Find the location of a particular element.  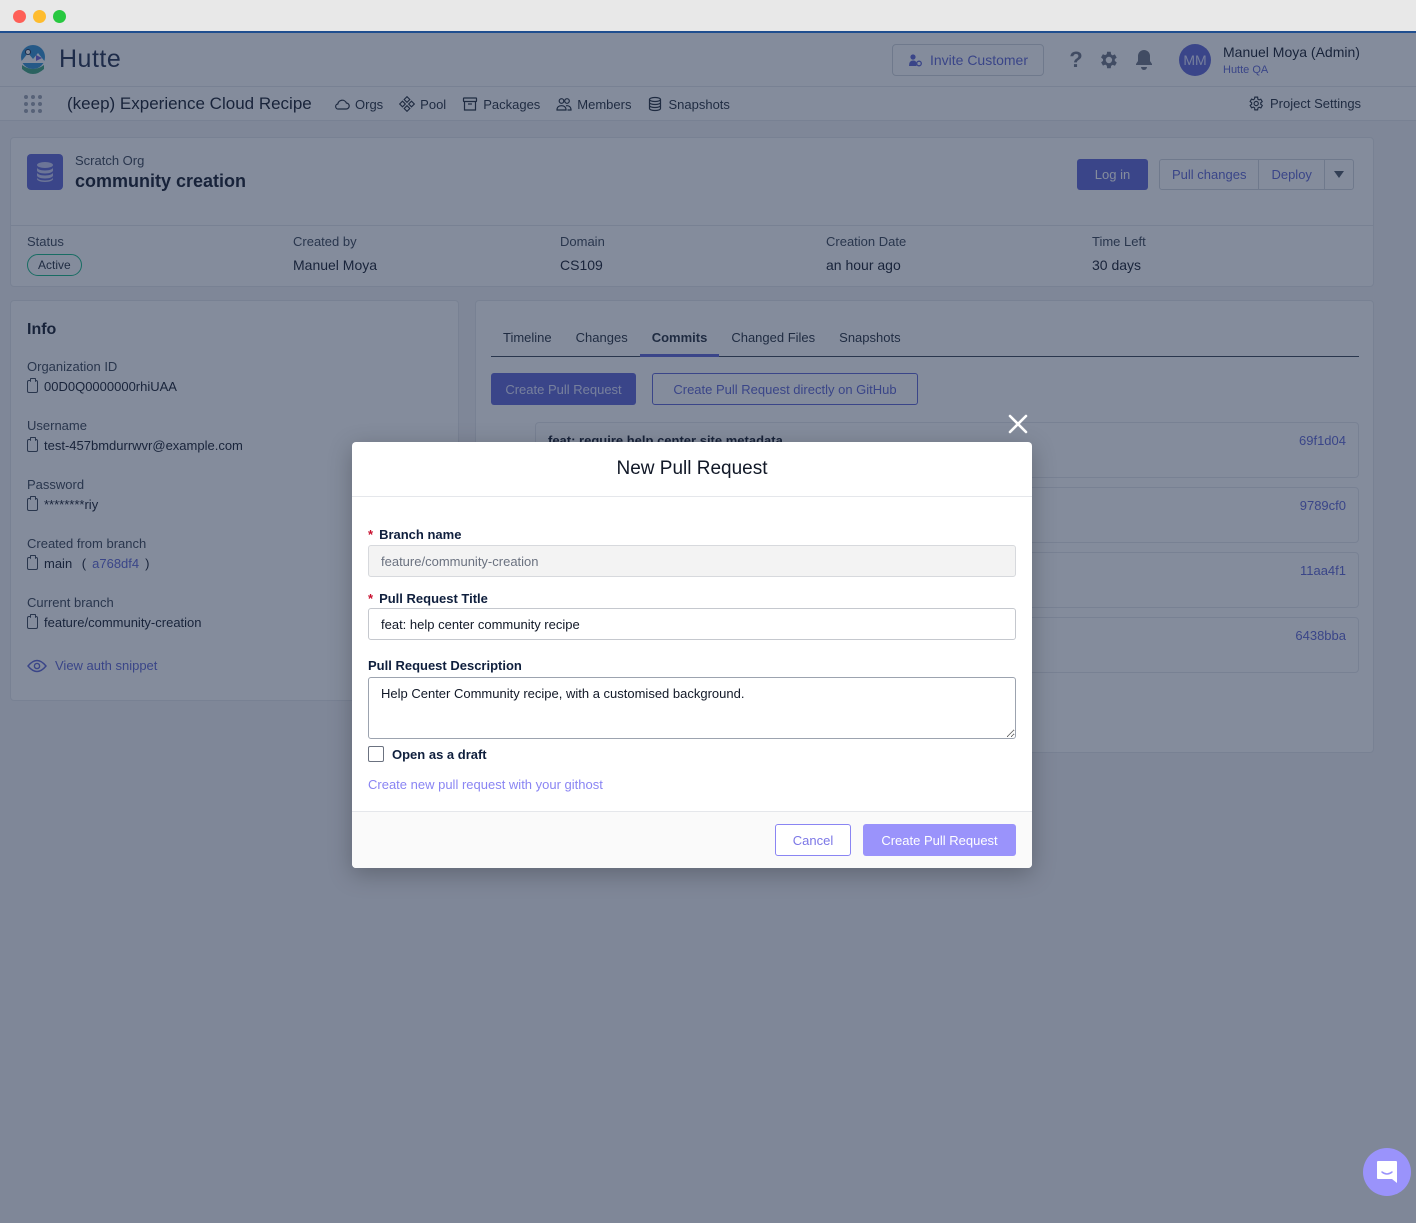

modal-title: New Pull Request is located at coordinates (692, 469).